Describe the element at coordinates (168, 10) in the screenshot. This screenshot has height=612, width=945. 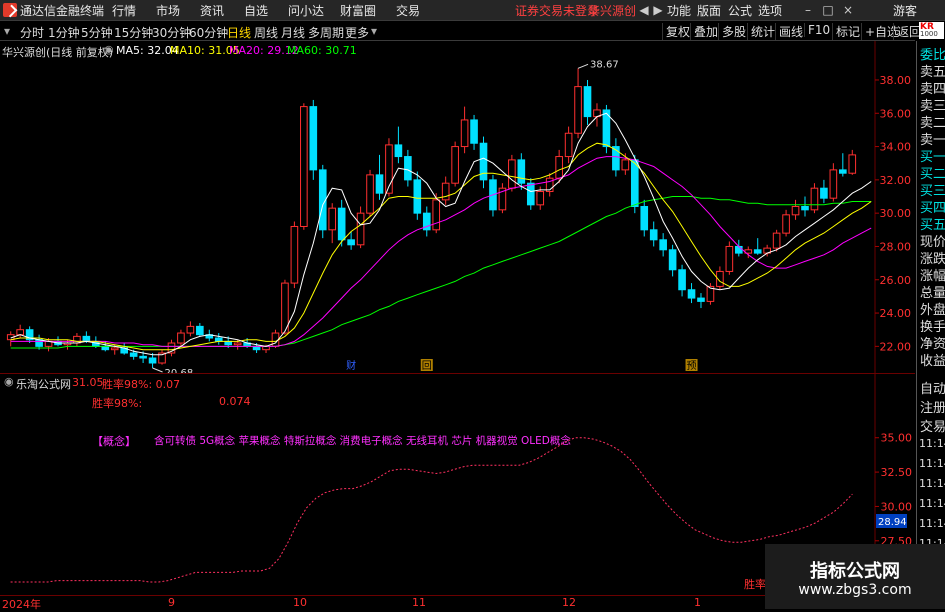
I see `menu-item-market: 市场` at that location.